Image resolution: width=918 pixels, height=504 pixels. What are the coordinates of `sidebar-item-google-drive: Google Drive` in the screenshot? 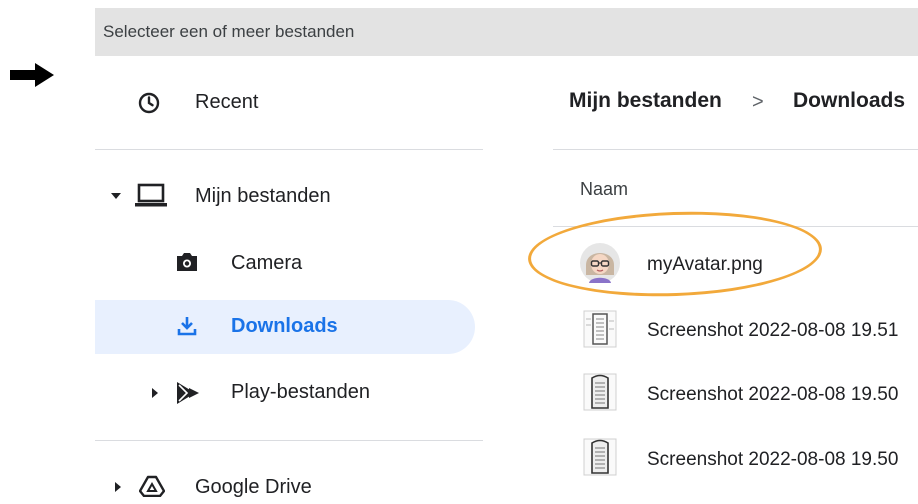 It's located at (295, 483).